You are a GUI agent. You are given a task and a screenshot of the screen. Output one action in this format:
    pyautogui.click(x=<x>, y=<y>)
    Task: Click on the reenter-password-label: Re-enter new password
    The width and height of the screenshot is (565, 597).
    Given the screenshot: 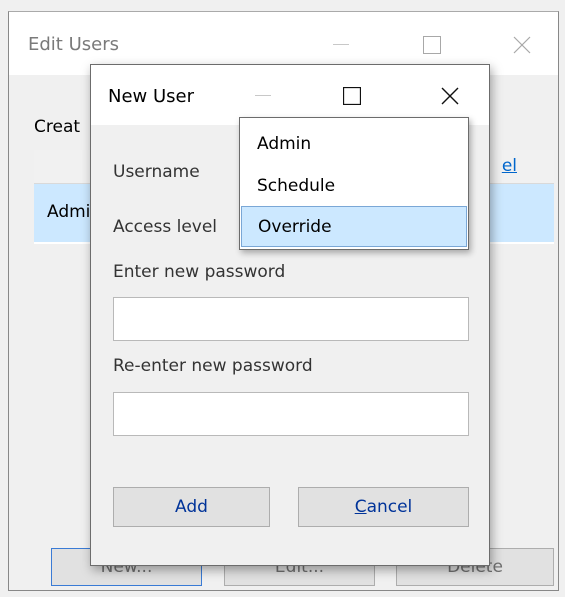 What is the action you would take?
    pyautogui.click(x=213, y=366)
    